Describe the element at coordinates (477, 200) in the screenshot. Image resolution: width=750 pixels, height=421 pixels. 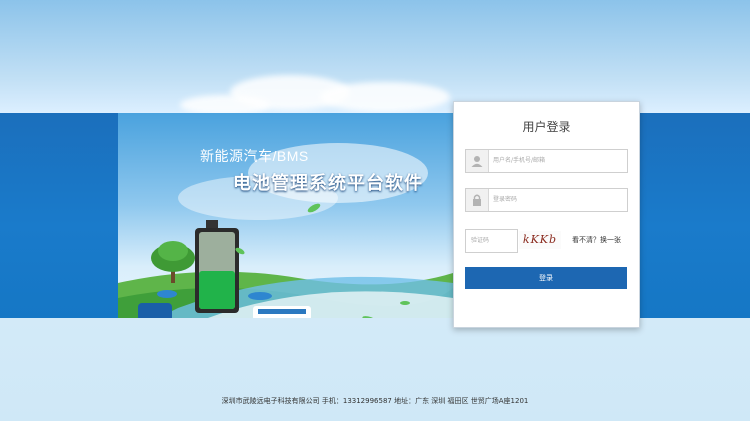
I see `lock-icon` at that location.